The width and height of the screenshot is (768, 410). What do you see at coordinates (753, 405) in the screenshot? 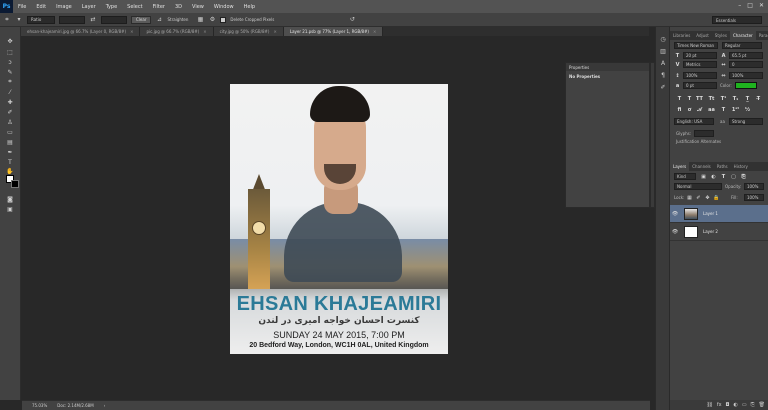
I see `new-layer-icon: ⎘` at bounding box center [753, 405].